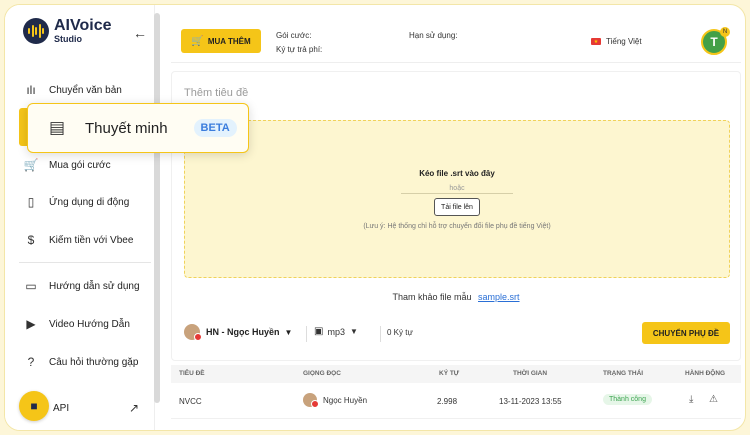  What do you see at coordinates (31, 286) in the screenshot?
I see `folder-icon: ▭` at bounding box center [31, 286].